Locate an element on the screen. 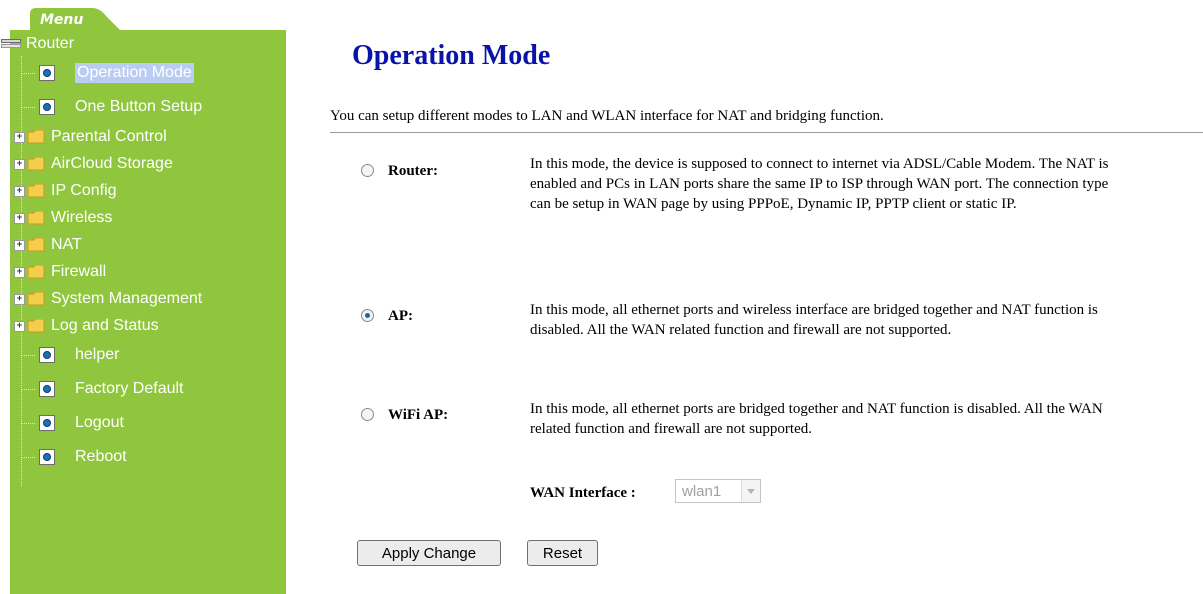 The height and width of the screenshot is (594, 1203). sidebar-item-nat: + NAT is located at coordinates (48, 245).